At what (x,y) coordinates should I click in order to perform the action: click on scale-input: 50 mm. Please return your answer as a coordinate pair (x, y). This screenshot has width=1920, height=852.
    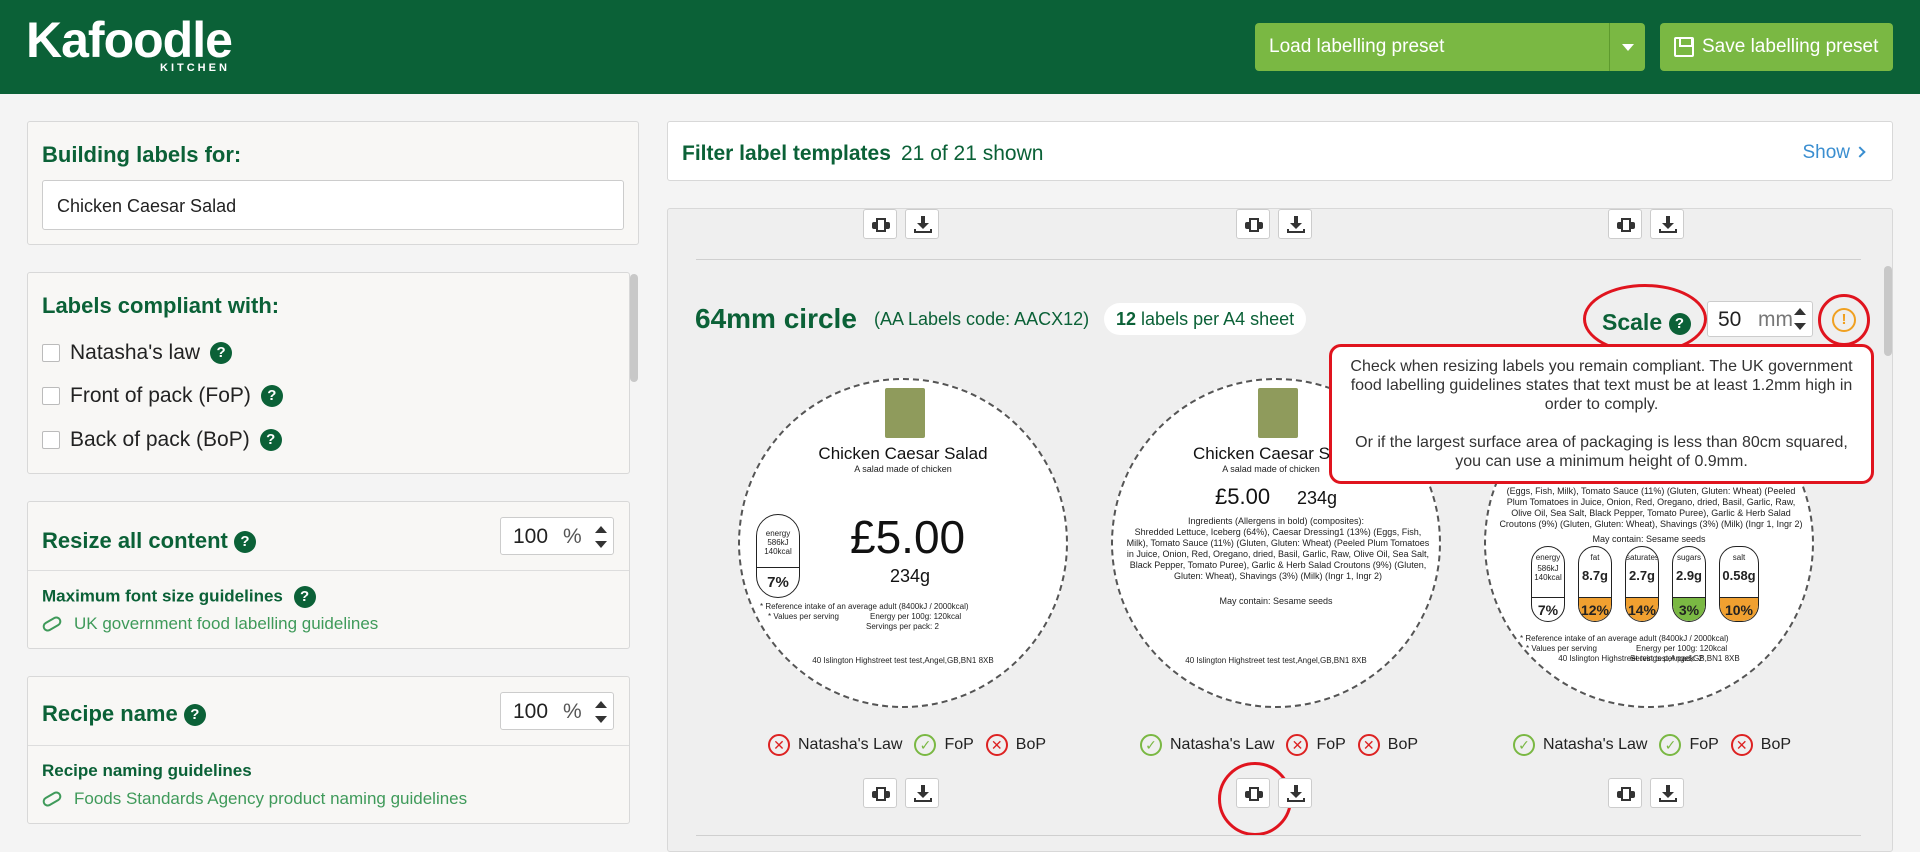
    Looking at the image, I should click on (1760, 319).